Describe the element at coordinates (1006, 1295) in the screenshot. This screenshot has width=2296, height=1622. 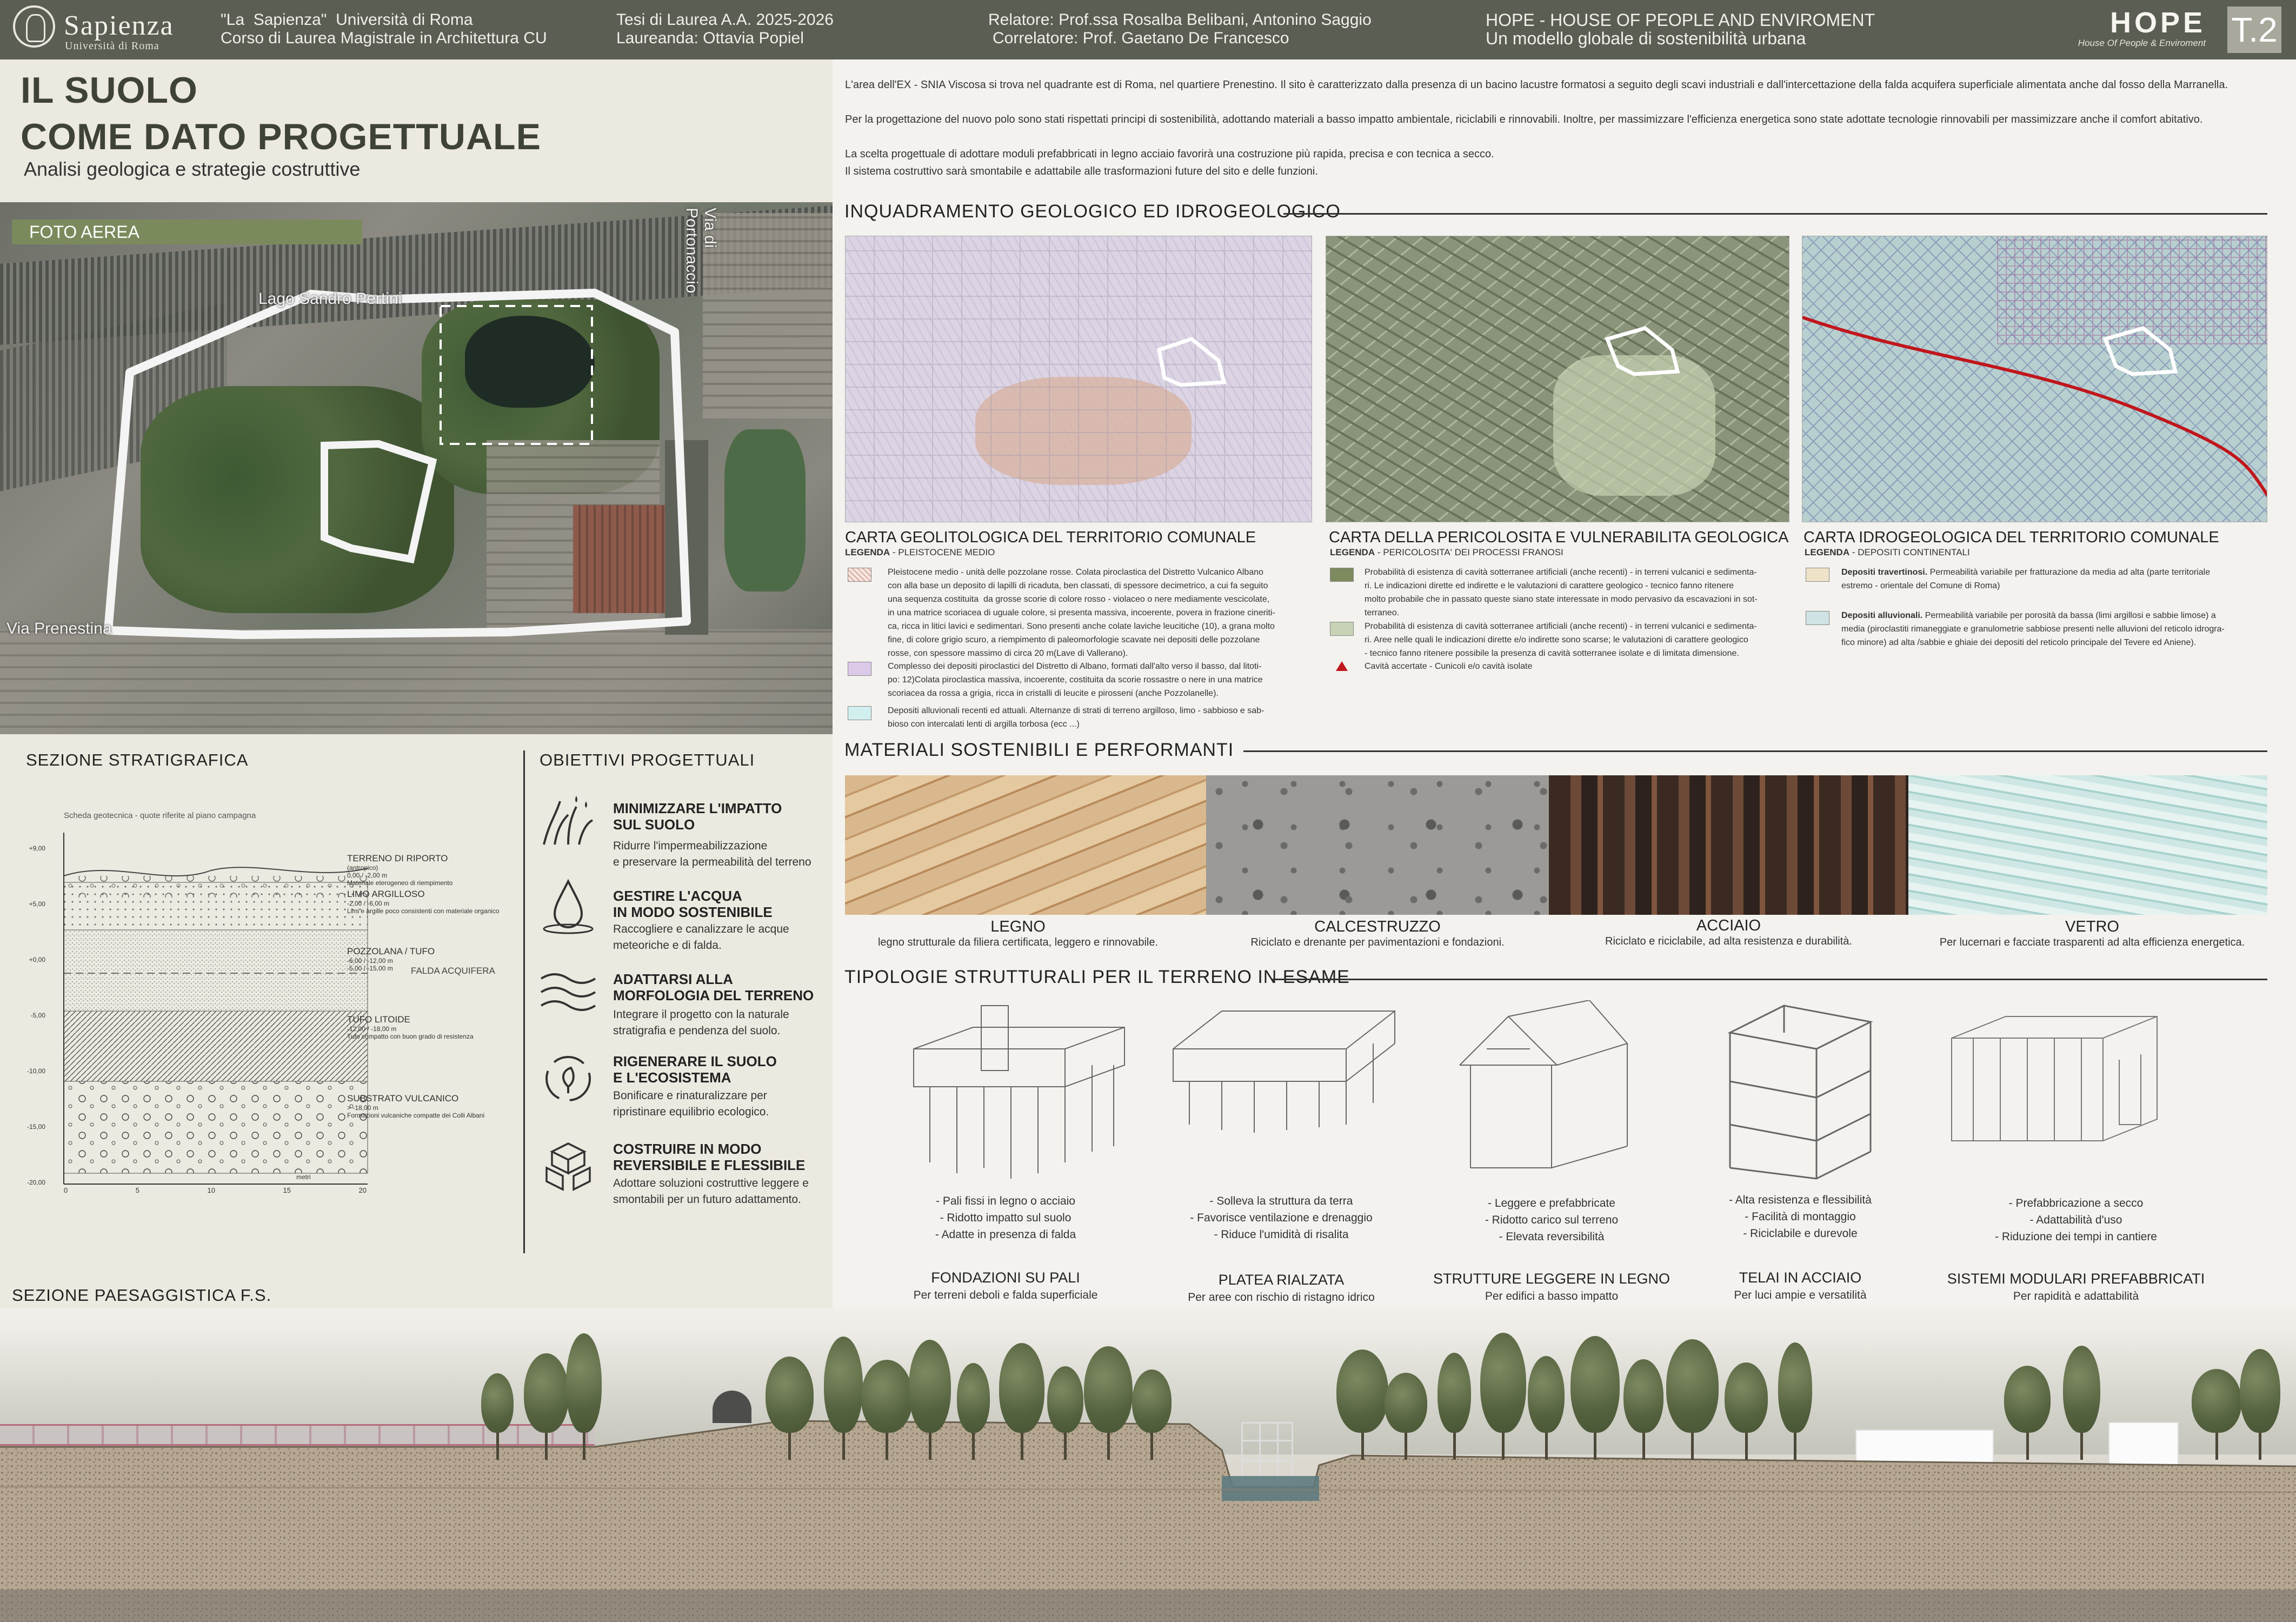
I see `typology-desc: Per terreni deboli e falda superficiale` at that location.